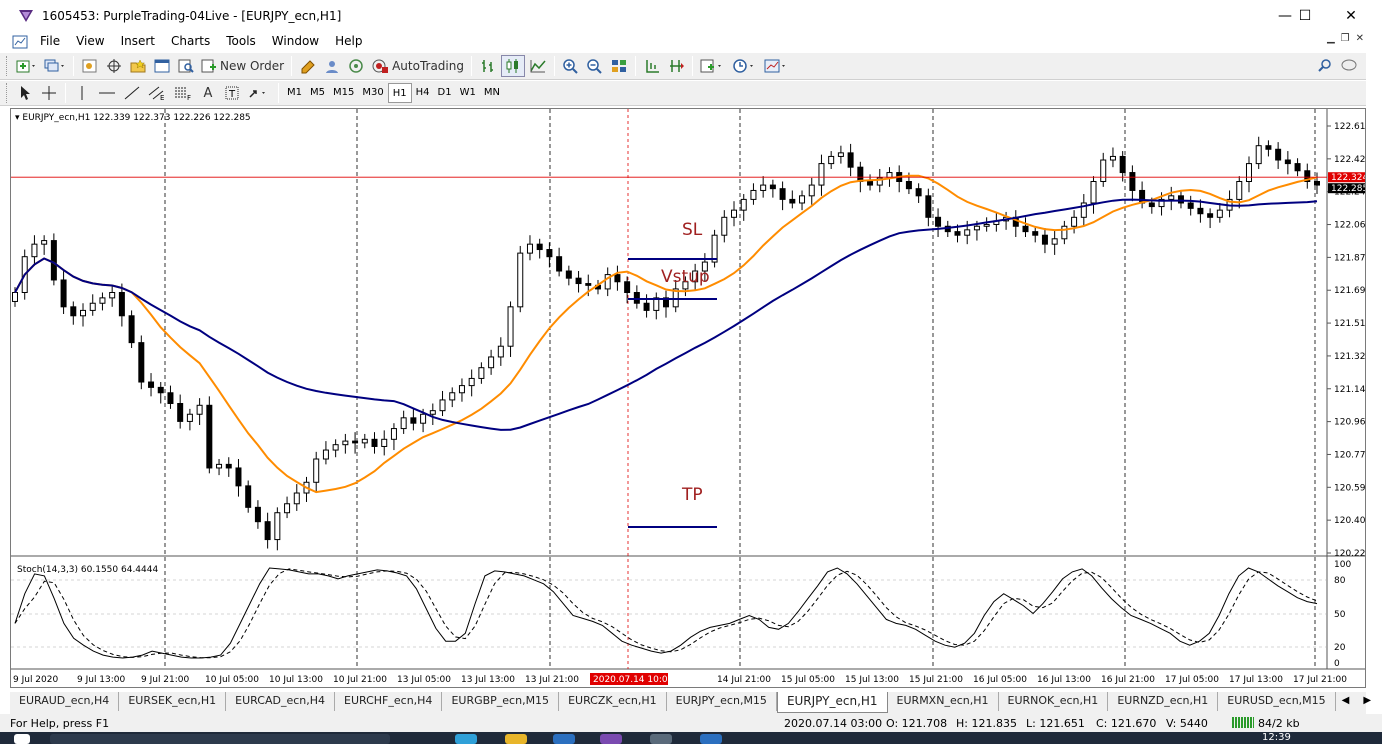 Image resolution: width=1382 pixels, height=744 pixels. What do you see at coordinates (82, 93) in the screenshot?
I see `vertical-line-icon` at bounding box center [82, 93].